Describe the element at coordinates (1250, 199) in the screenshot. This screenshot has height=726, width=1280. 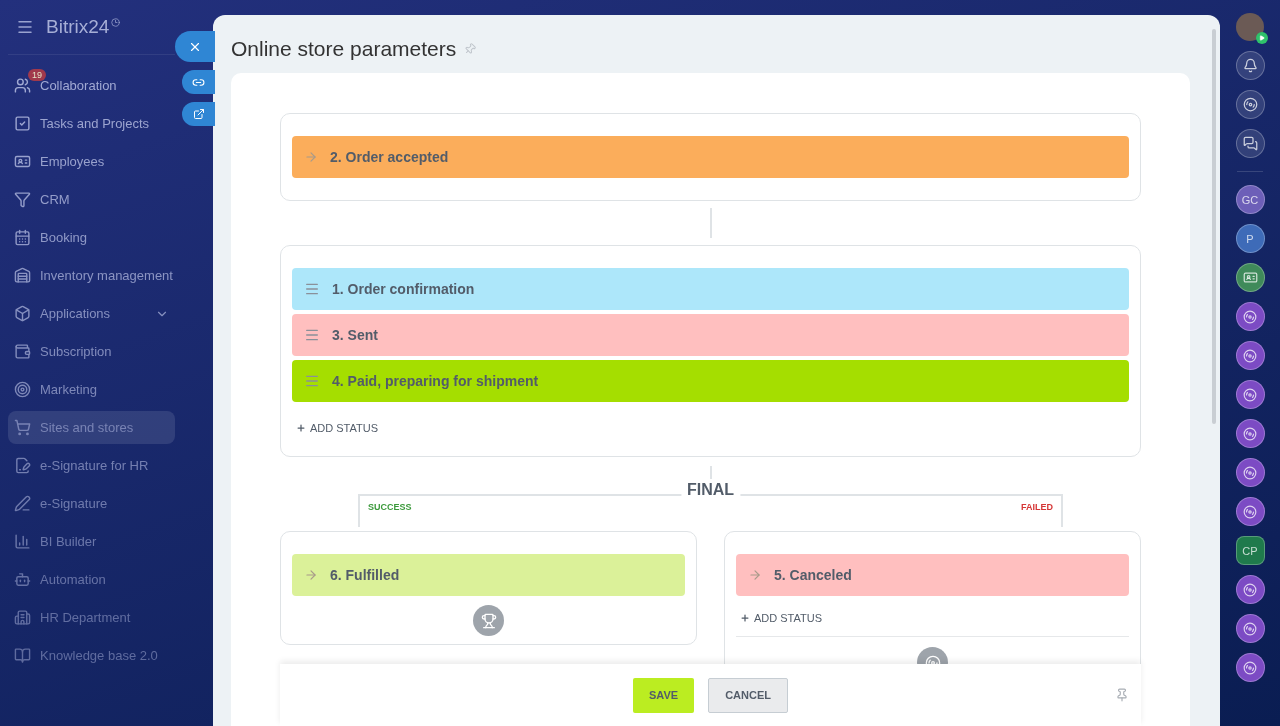
I see `chat-avatar: GC` at that location.